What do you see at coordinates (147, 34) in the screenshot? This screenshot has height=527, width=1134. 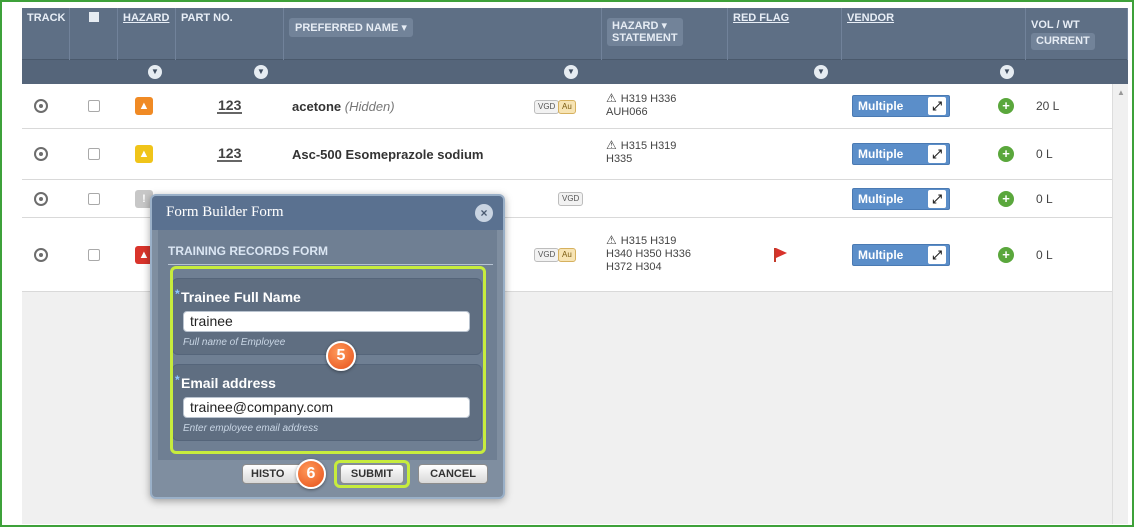 I see `col-hazard: HAZARD` at bounding box center [147, 34].